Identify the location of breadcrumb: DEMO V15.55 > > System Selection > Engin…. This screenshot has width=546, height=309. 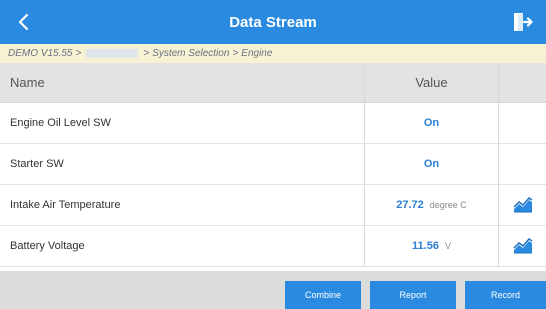
(273, 53).